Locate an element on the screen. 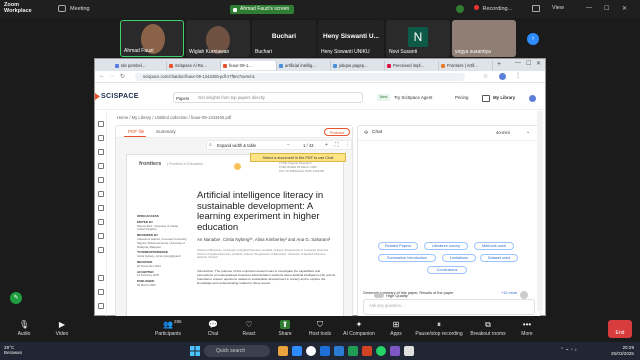  send-icon is located at coordinates (524, 295).